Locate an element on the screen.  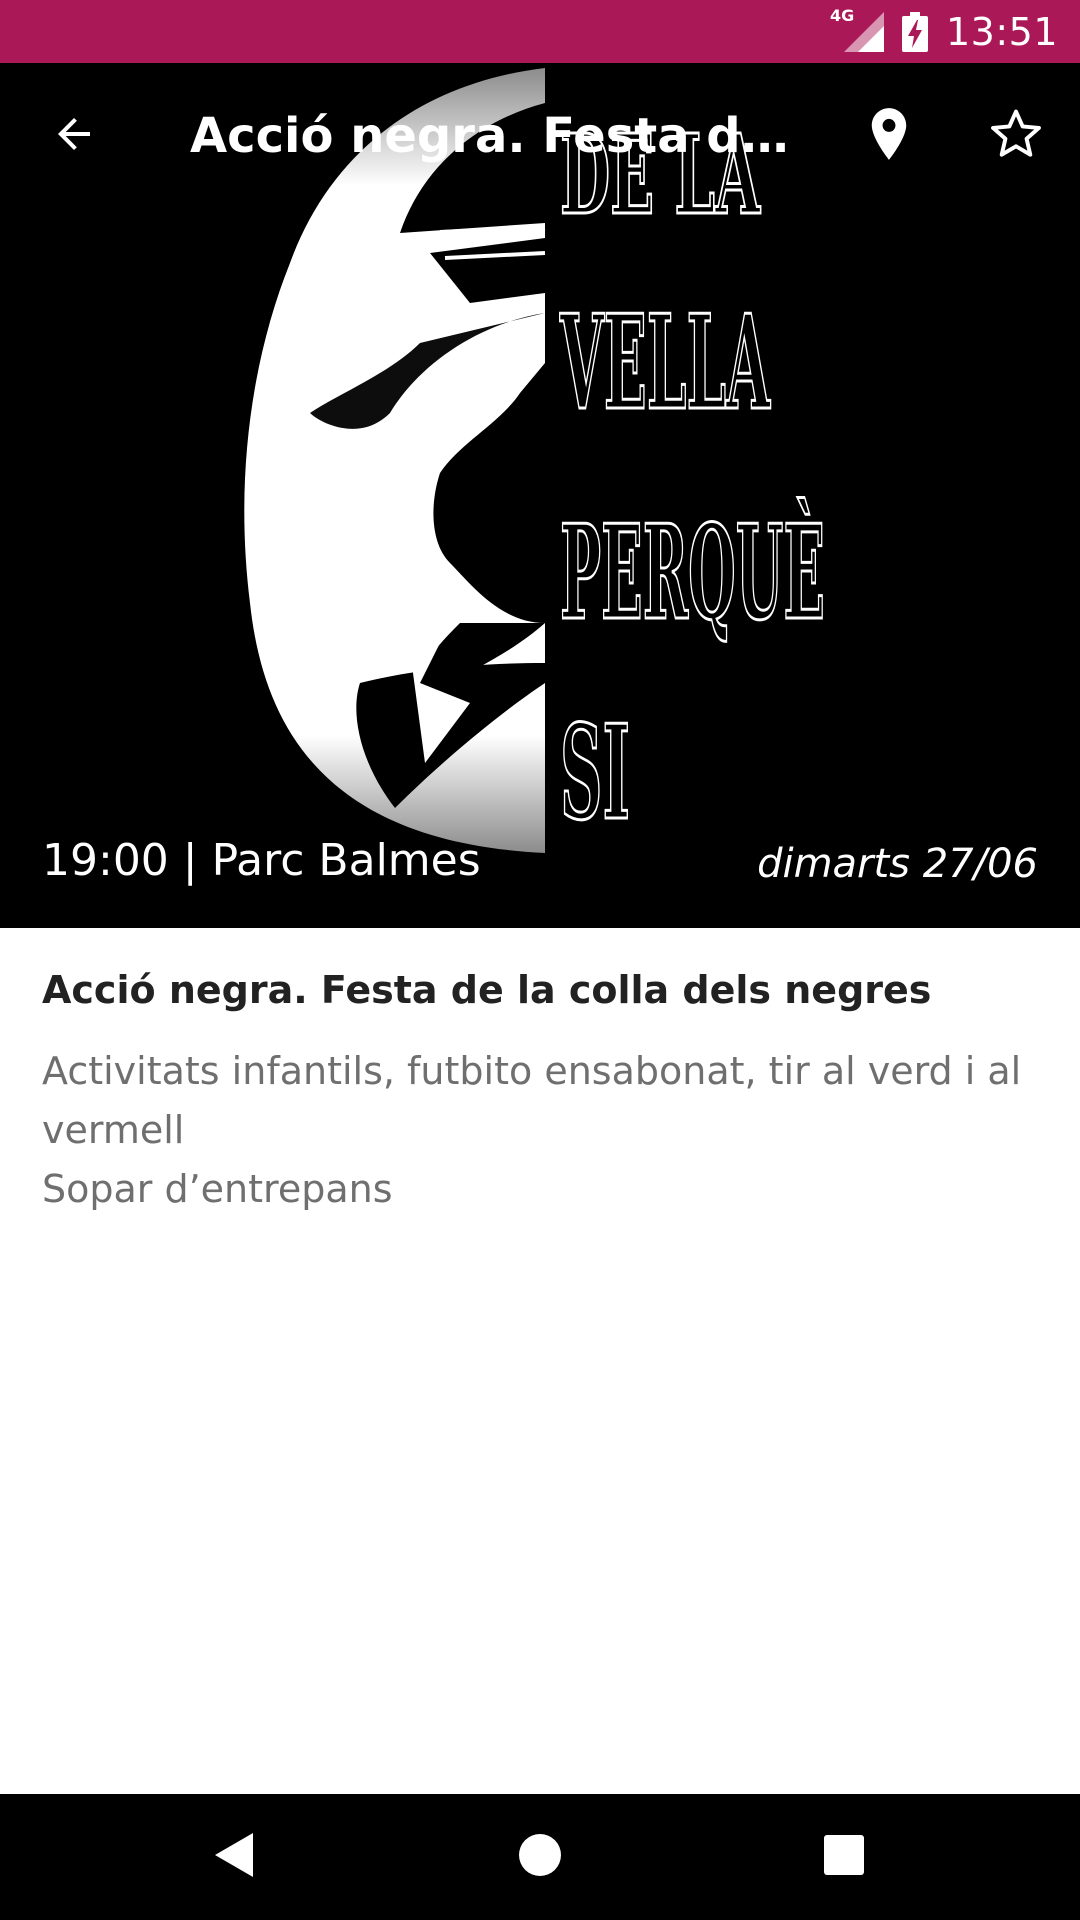
back-button is located at coordinates (74, 136).